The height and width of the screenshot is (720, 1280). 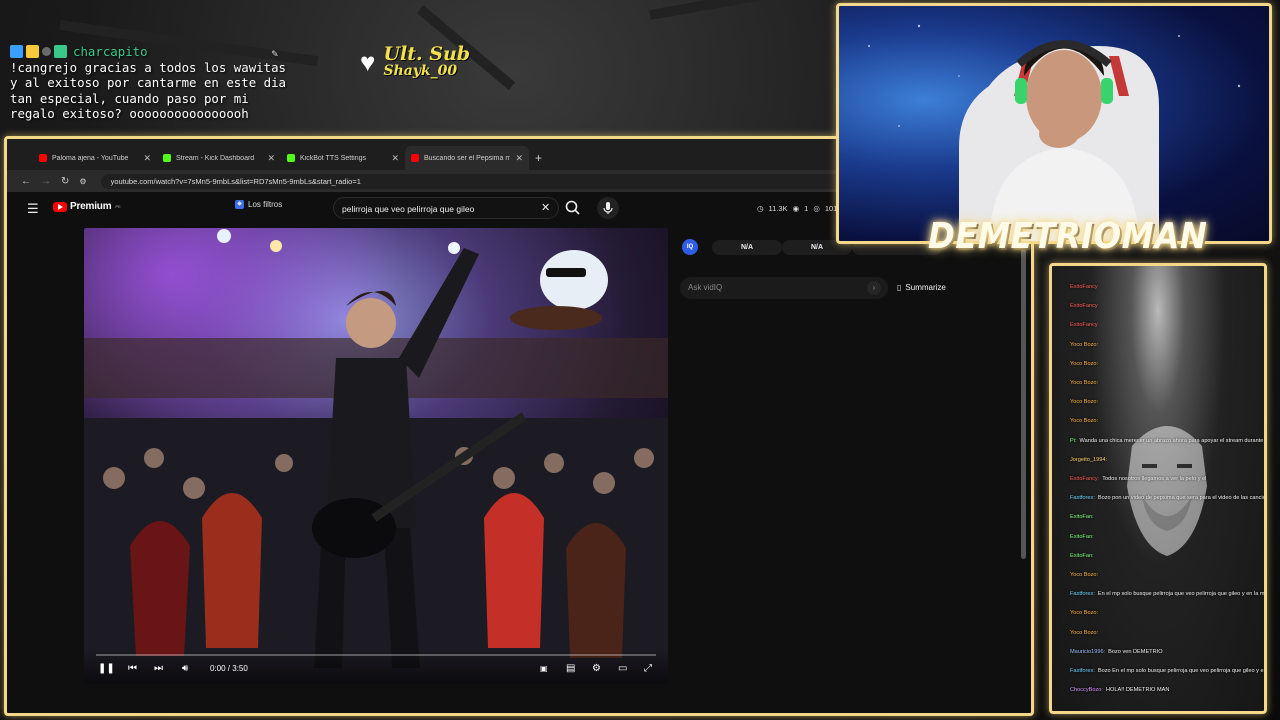 What do you see at coordinates (333, 158) in the screenshot?
I see `tab-label: KickBot TTS Settings` at bounding box center [333, 158].